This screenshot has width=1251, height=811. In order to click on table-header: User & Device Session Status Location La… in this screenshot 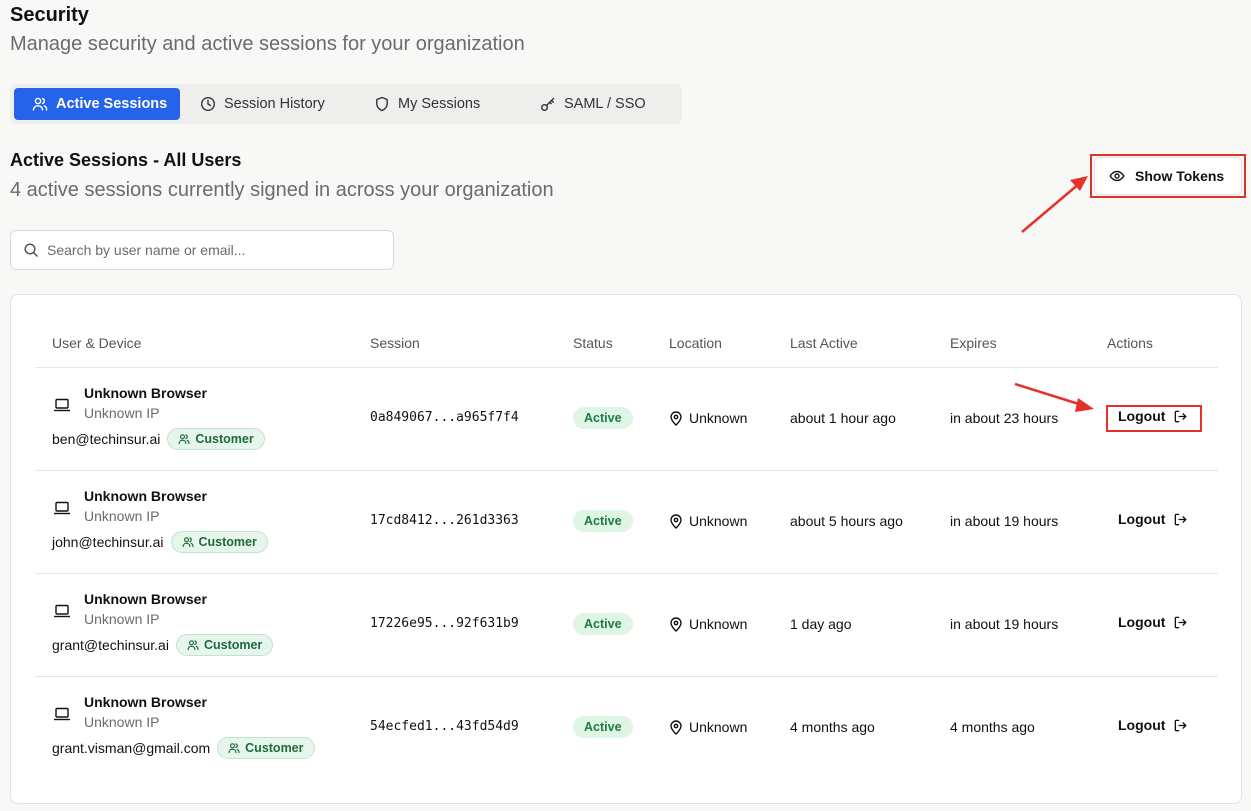, I will do `click(626, 351)`.